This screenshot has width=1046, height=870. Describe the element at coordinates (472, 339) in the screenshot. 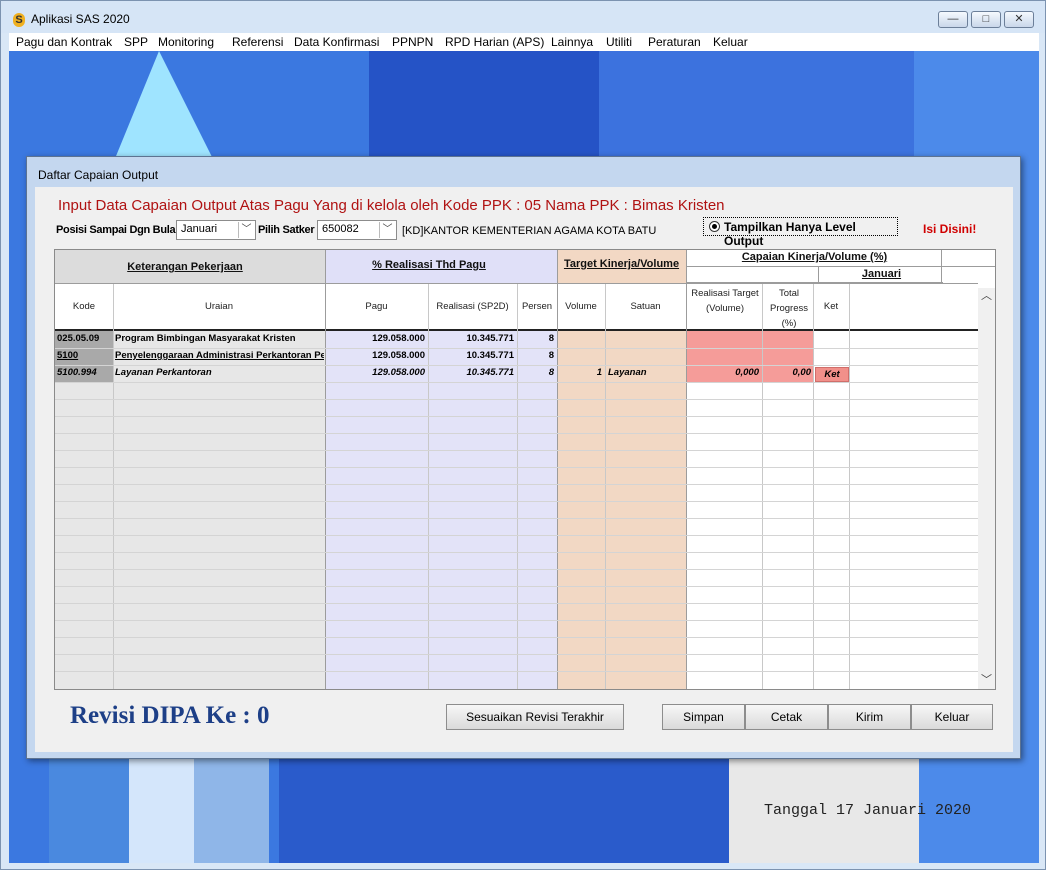

I see `row1-realisasi: 10.345.771` at that location.